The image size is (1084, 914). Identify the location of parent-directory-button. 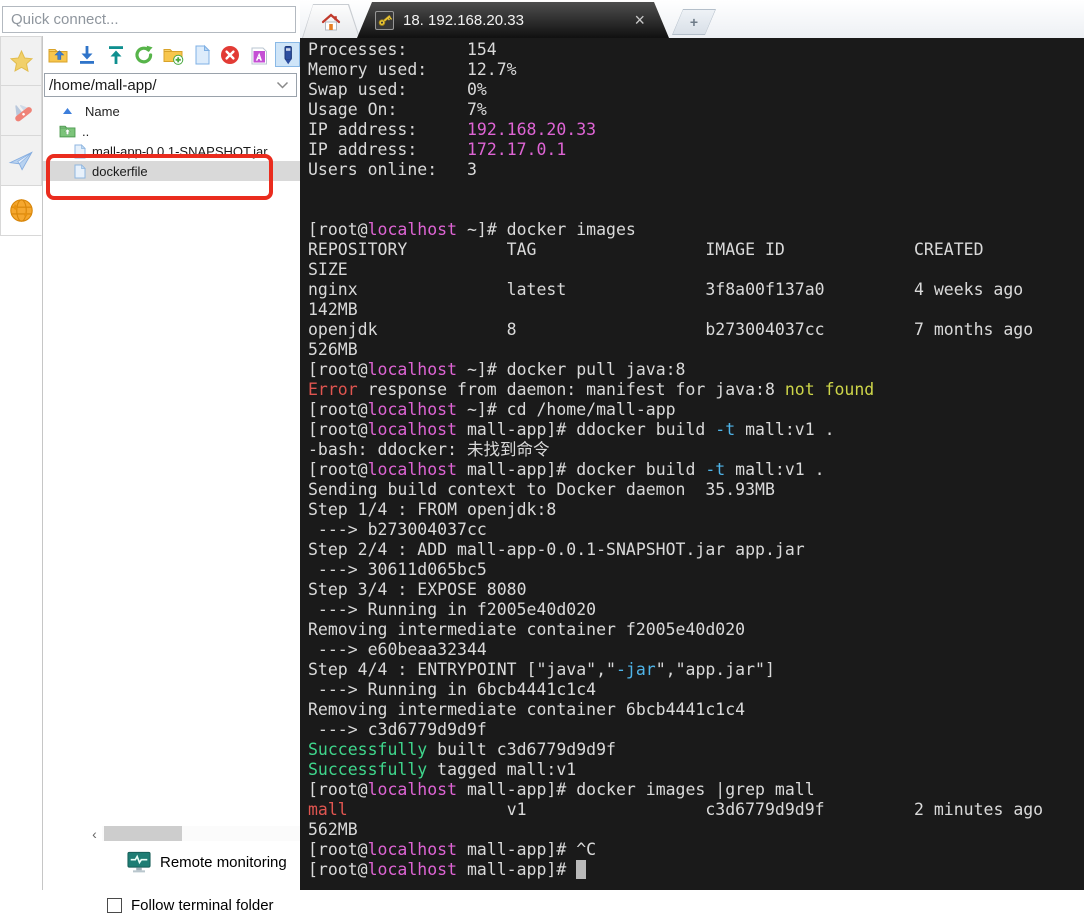
(58, 54).